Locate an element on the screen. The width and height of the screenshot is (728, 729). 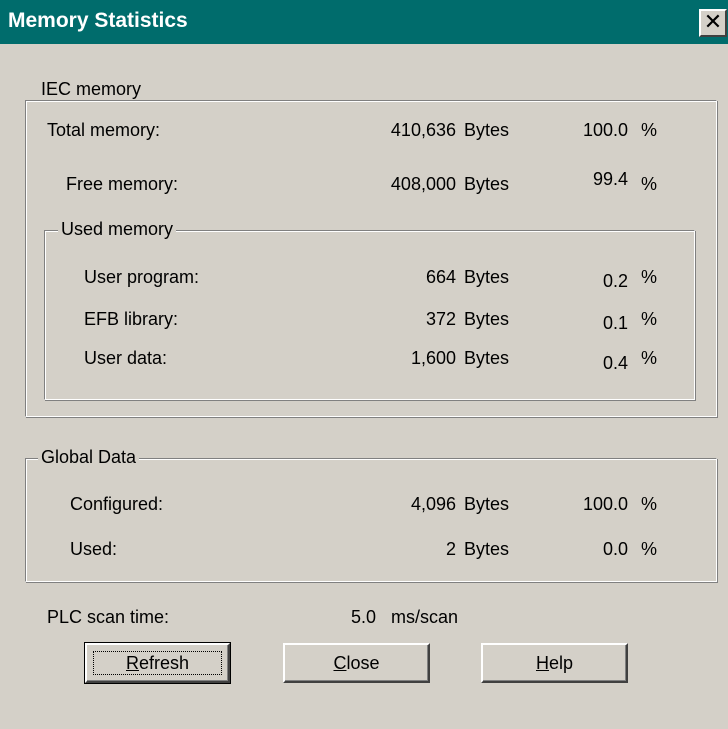
configured-label: Configured: is located at coordinates (117, 504).